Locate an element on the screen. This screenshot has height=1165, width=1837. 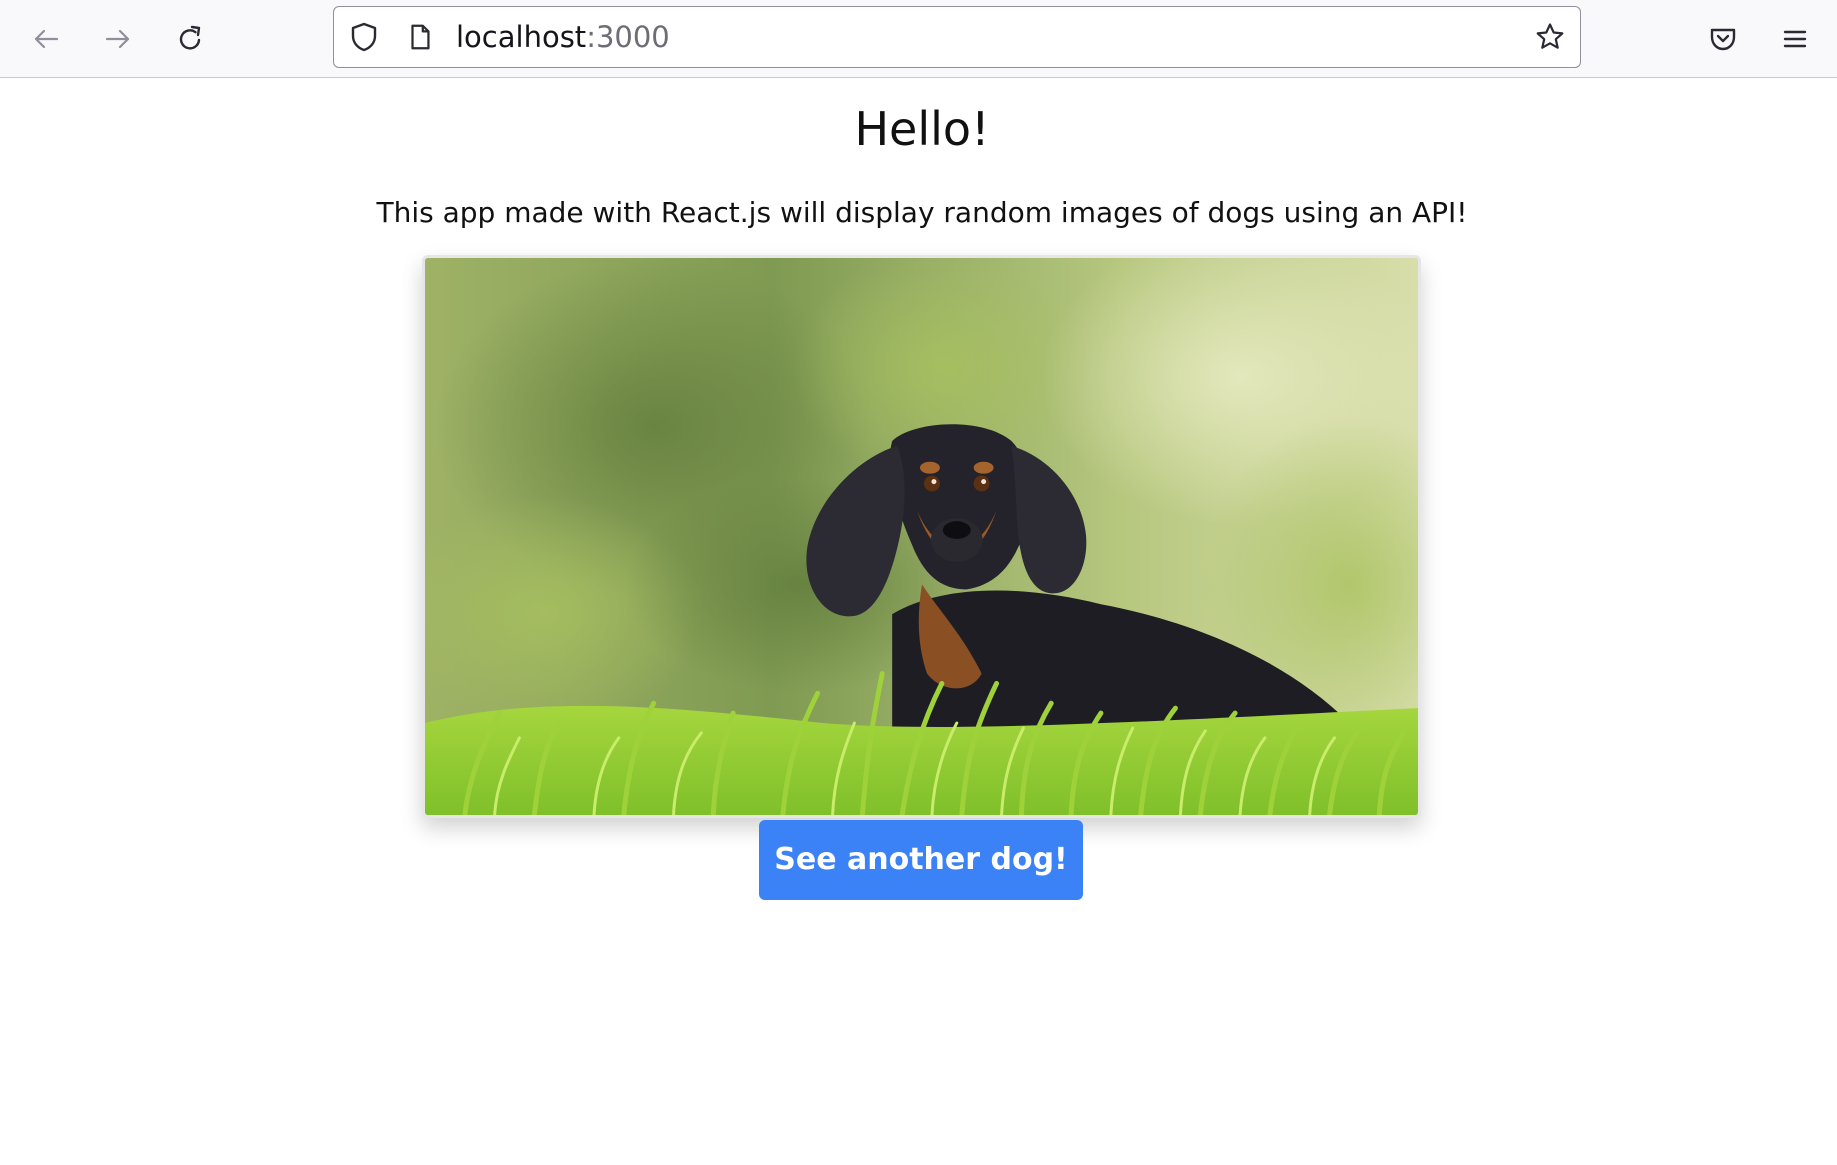
back-button is located at coordinates (46, 39).